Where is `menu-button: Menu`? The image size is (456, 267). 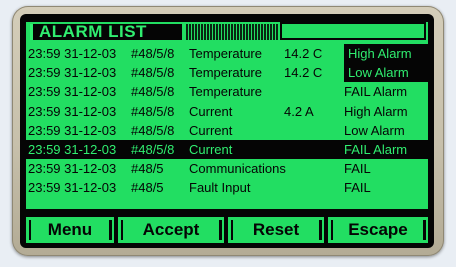
menu-button: Menu is located at coordinates (70, 230).